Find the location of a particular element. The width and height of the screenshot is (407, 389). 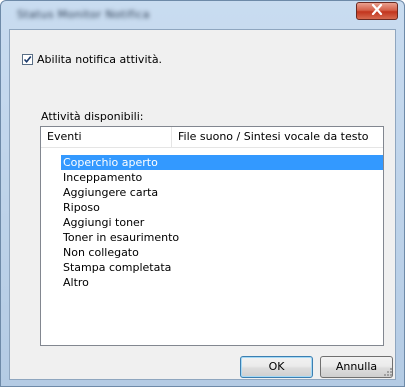

column-header-events: Eventi is located at coordinates (105, 137).